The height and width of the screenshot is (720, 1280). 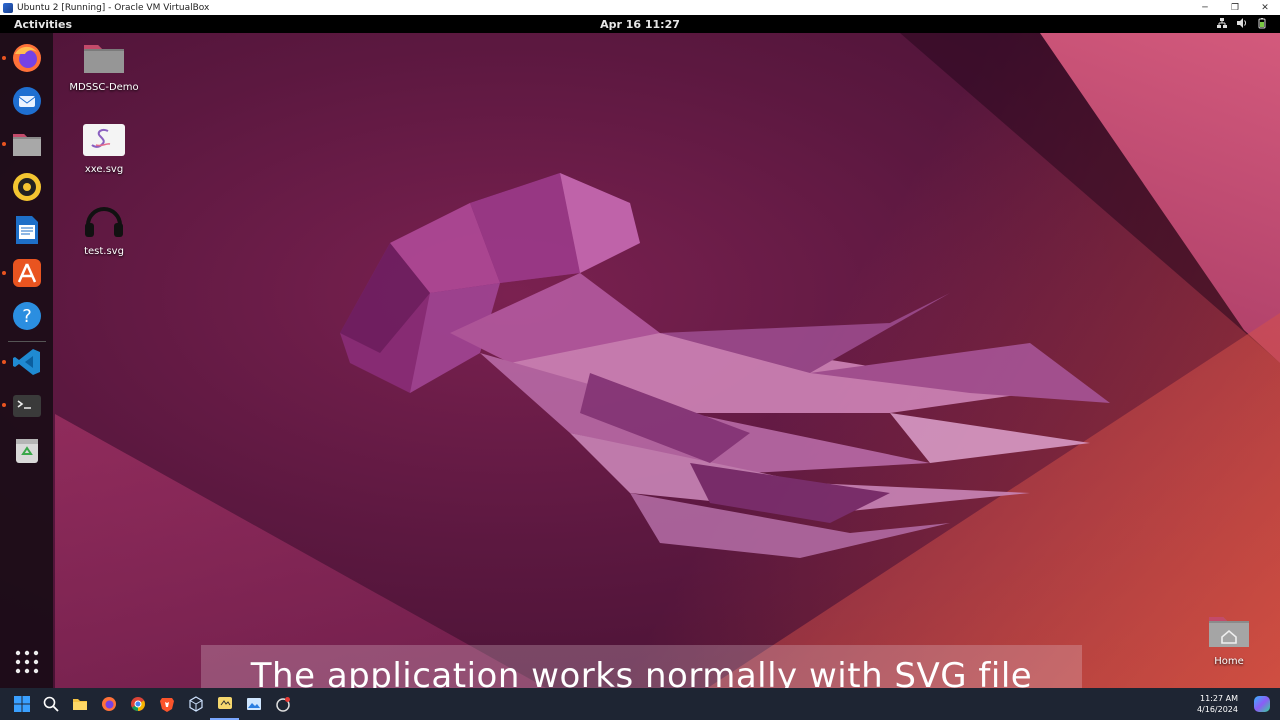 What do you see at coordinates (1235, 8) in the screenshot?
I see `restore-button: ❐` at bounding box center [1235, 8].